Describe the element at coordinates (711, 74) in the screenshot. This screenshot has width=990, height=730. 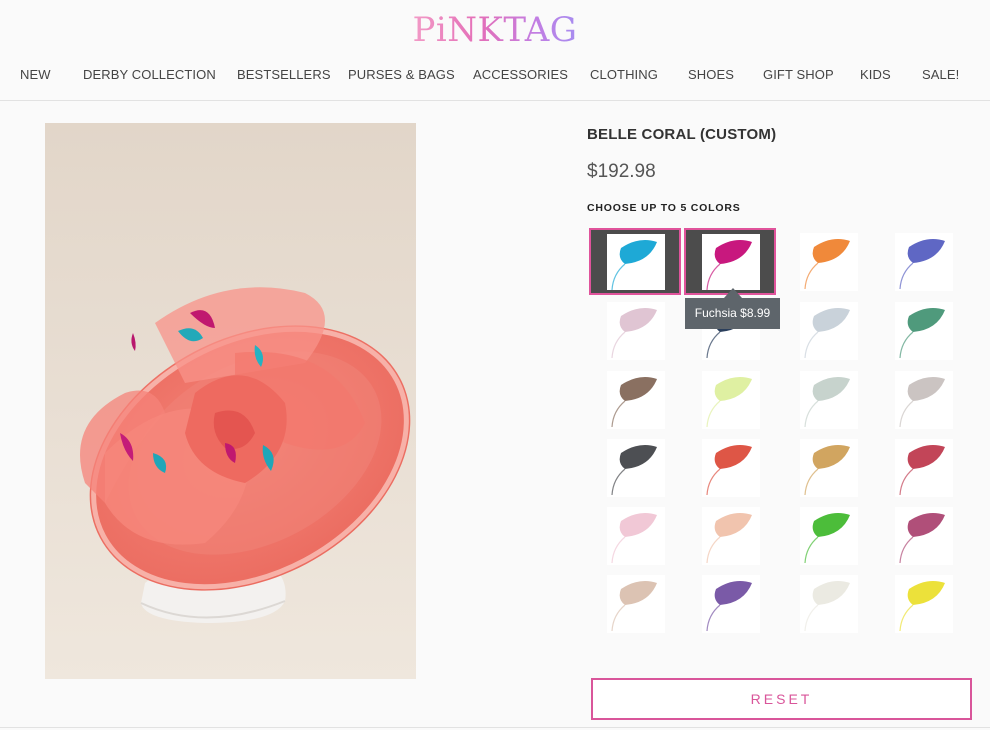
I see `nav-item-shoes: SHOES` at that location.